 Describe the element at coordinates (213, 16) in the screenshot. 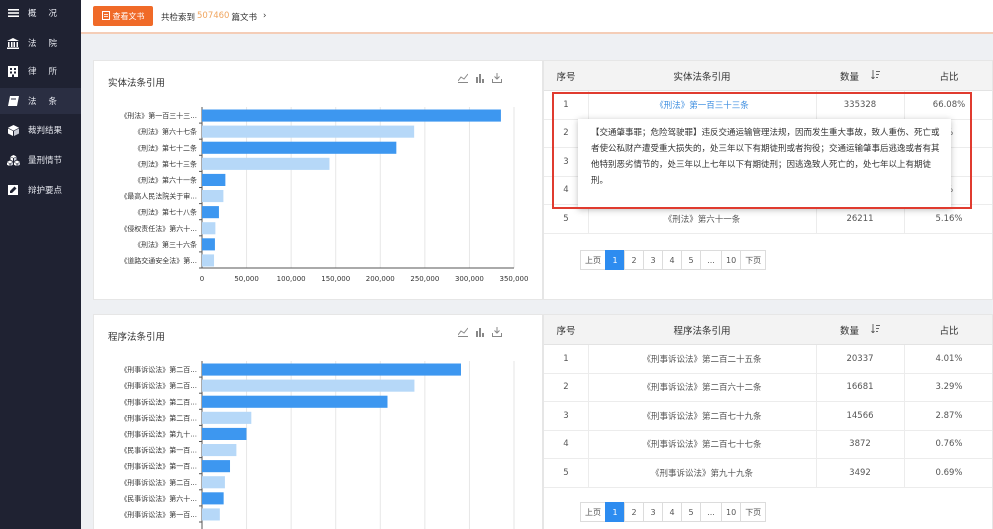

I see `found-count: 507460` at that location.